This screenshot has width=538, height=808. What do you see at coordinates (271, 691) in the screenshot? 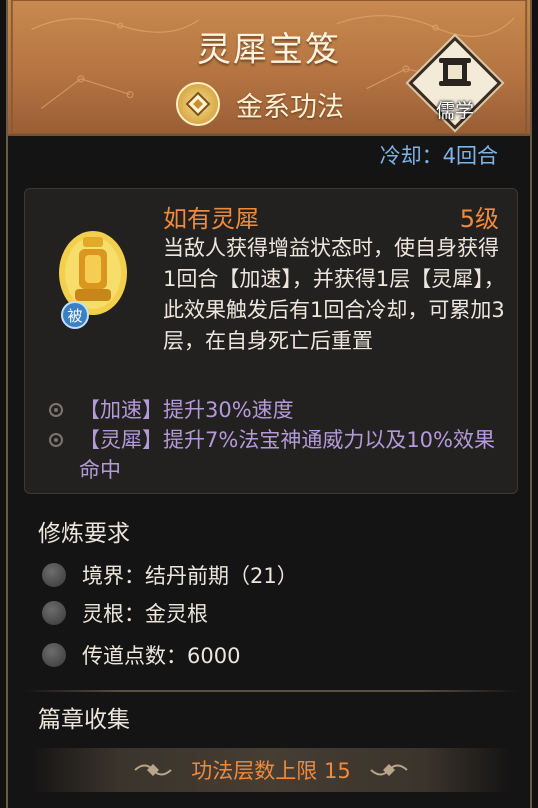
I see `section-divider` at bounding box center [271, 691].